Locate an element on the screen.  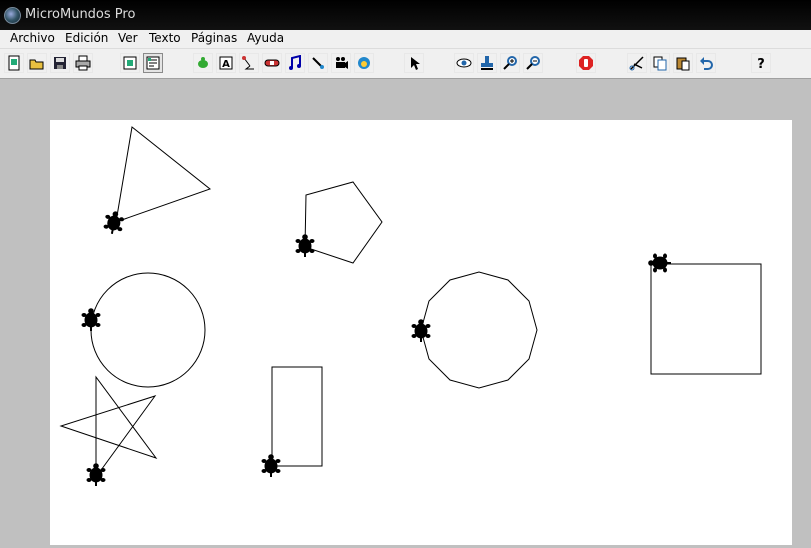
new-page-icon is located at coordinates (14, 63).